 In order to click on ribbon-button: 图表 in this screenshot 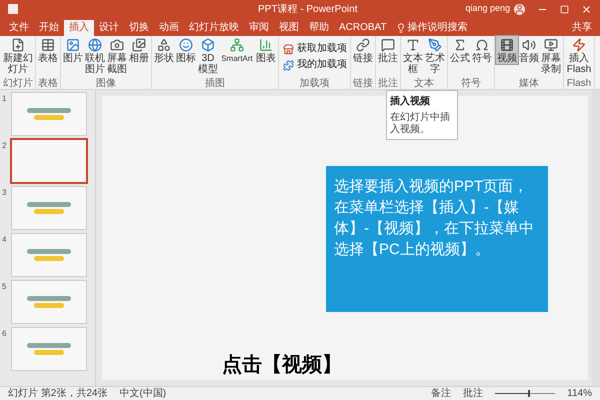, I will do `click(266, 50)`.